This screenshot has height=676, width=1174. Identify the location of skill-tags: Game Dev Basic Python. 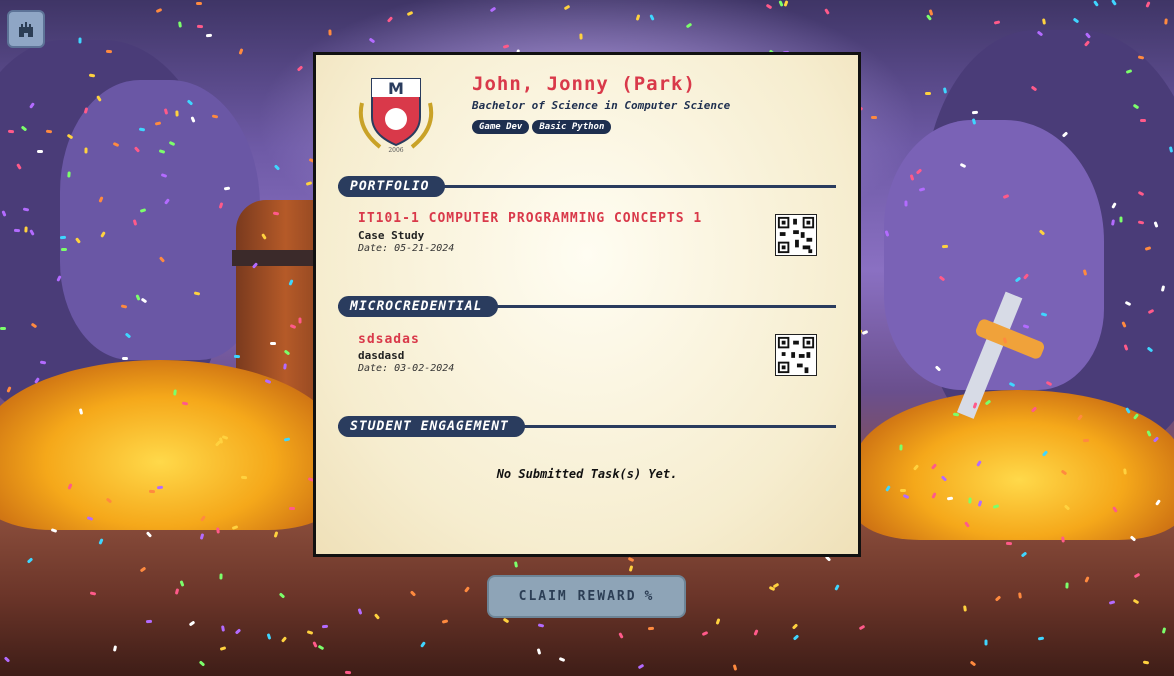
(542, 127).